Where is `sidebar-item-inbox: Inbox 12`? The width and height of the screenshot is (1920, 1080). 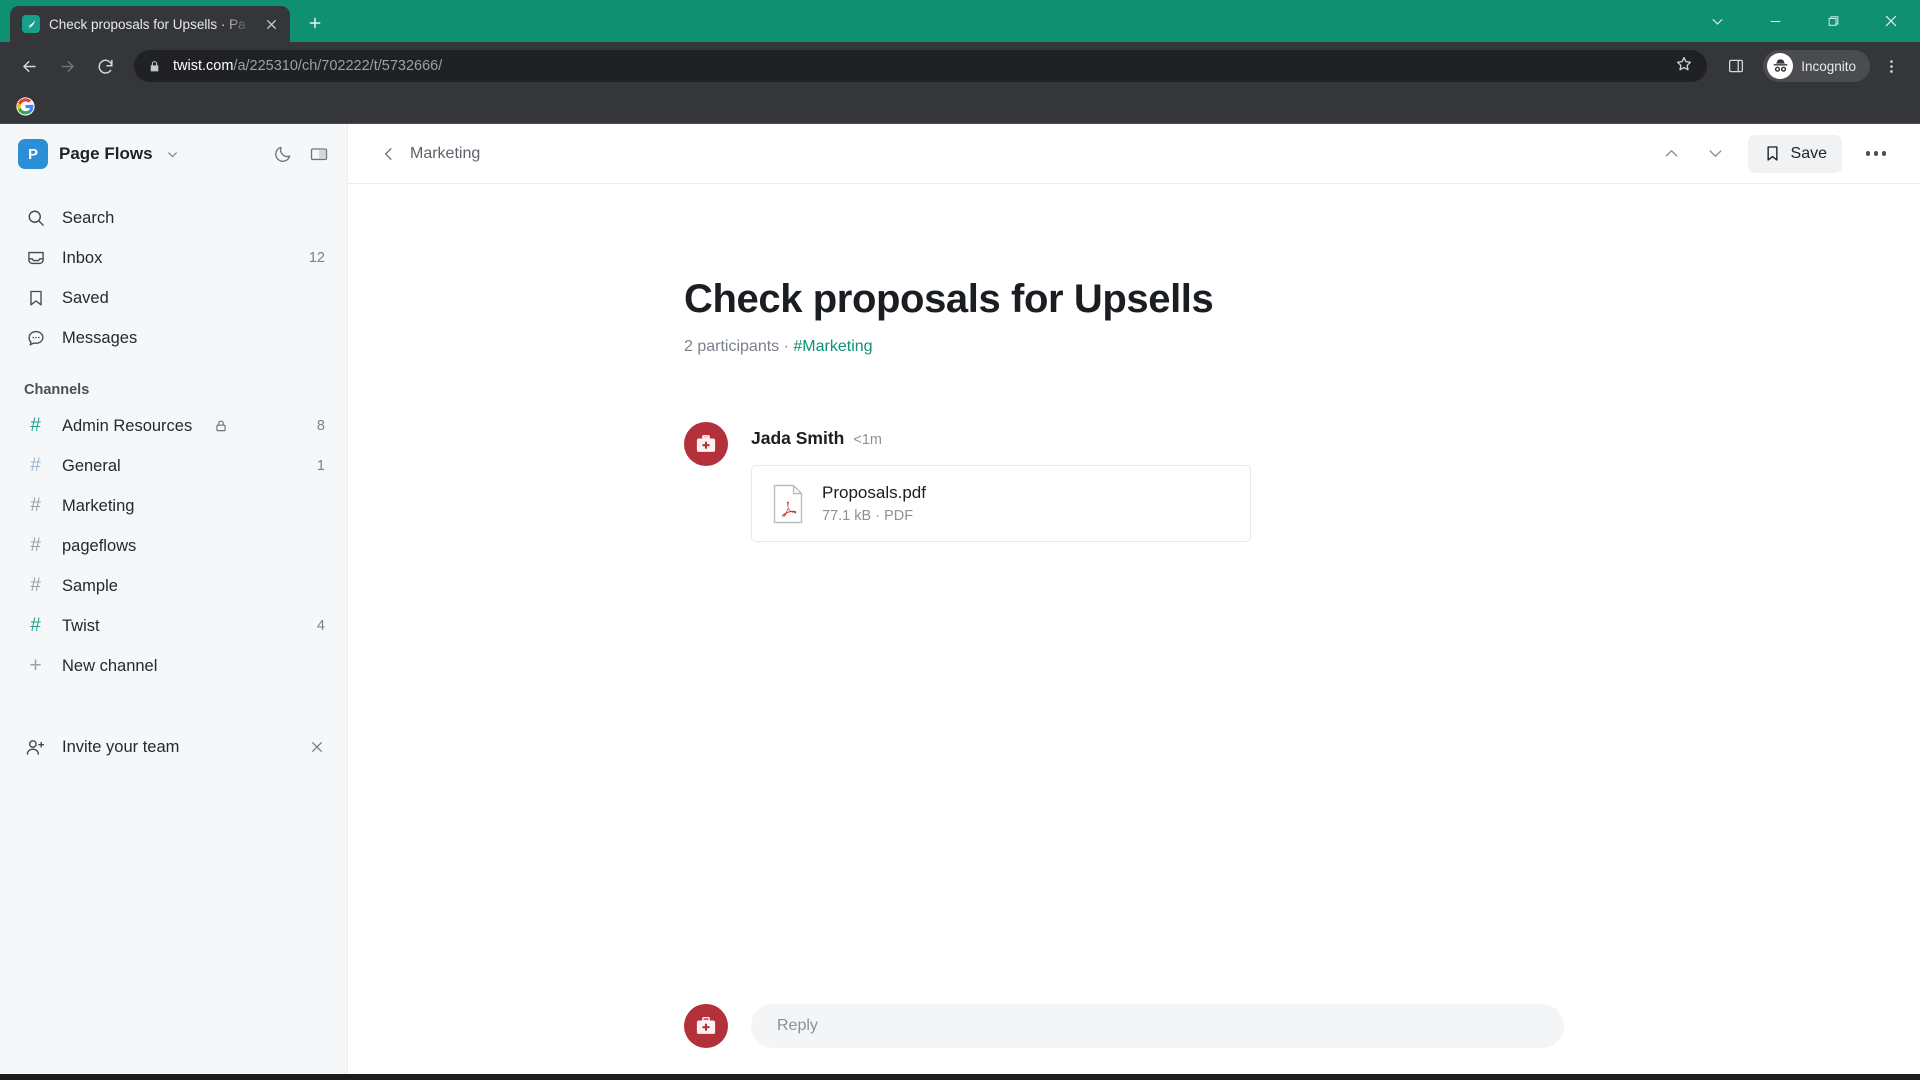 sidebar-item-inbox: Inbox 12 is located at coordinates (173, 258).